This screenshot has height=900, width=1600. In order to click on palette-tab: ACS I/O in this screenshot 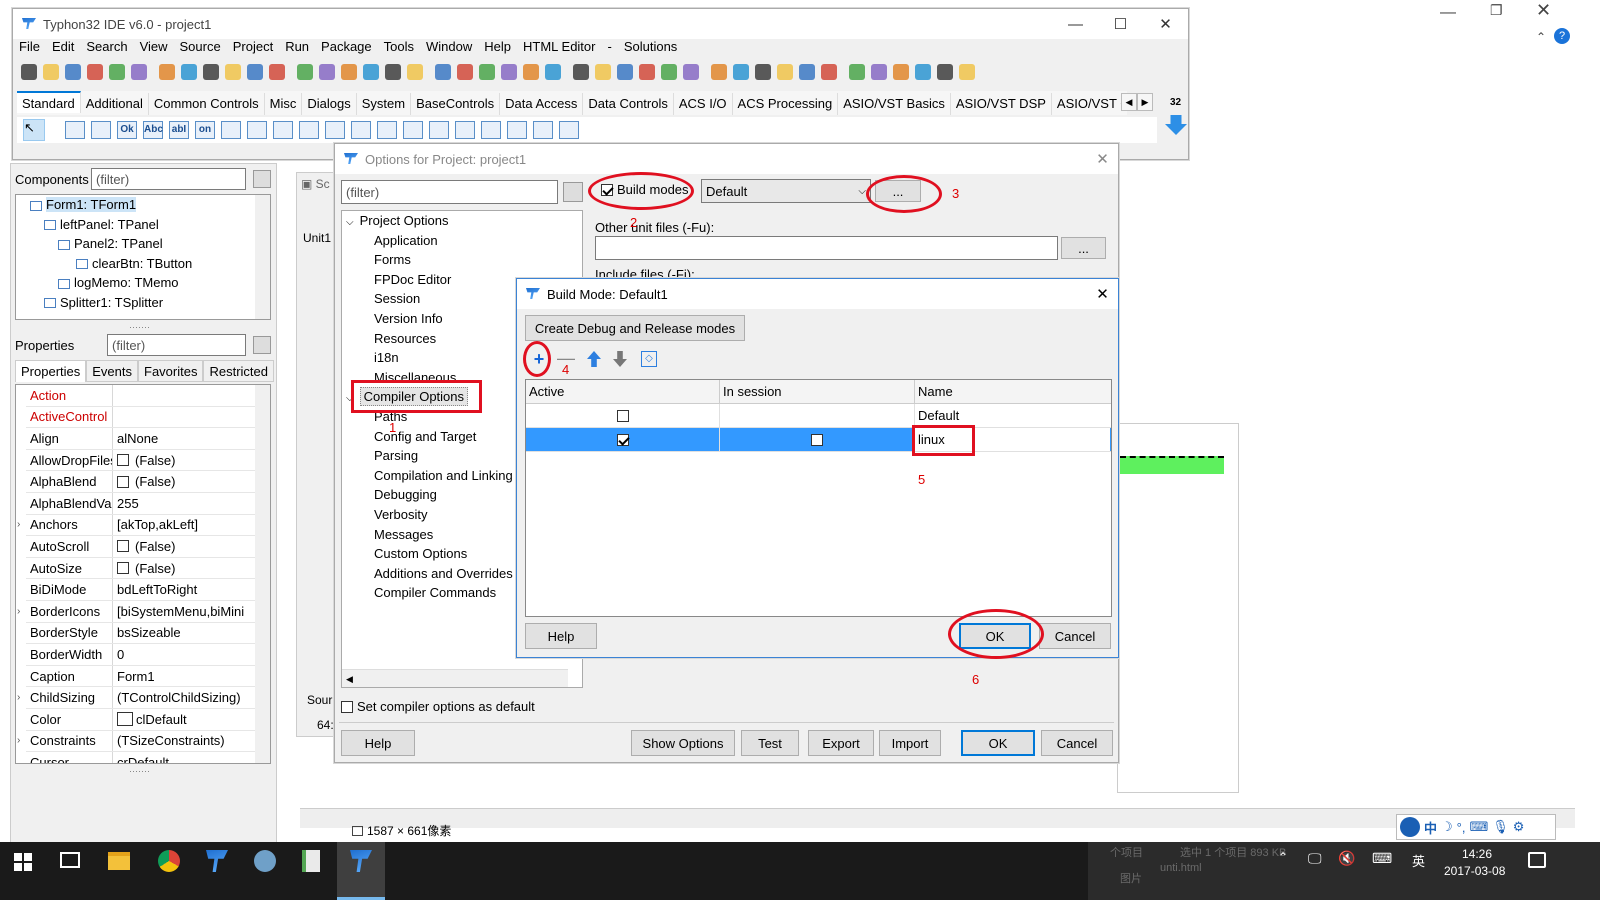, I will do `click(703, 104)`.